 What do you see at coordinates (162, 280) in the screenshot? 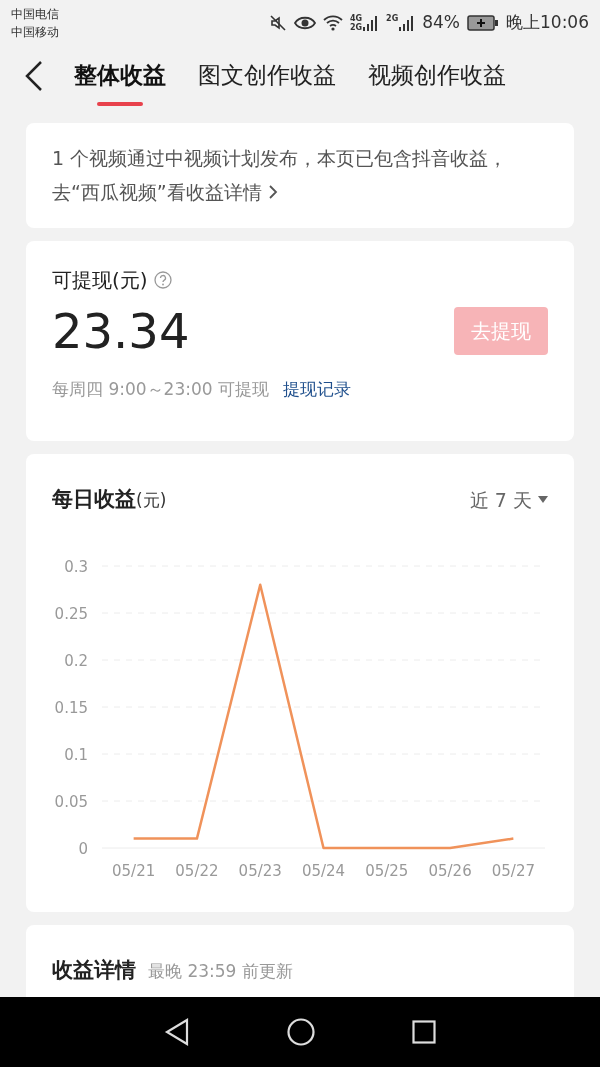
I see `help-icon` at bounding box center [162, 280].